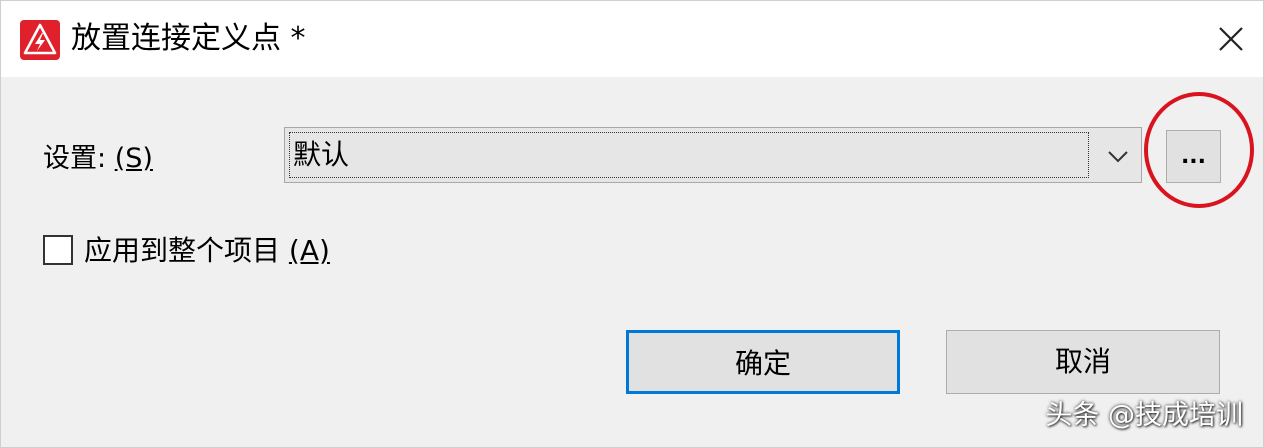 The width and height of the screenshot is (1264, 448). I want to click on apply-label-text: 应用到整个项目, so click(186, 250).